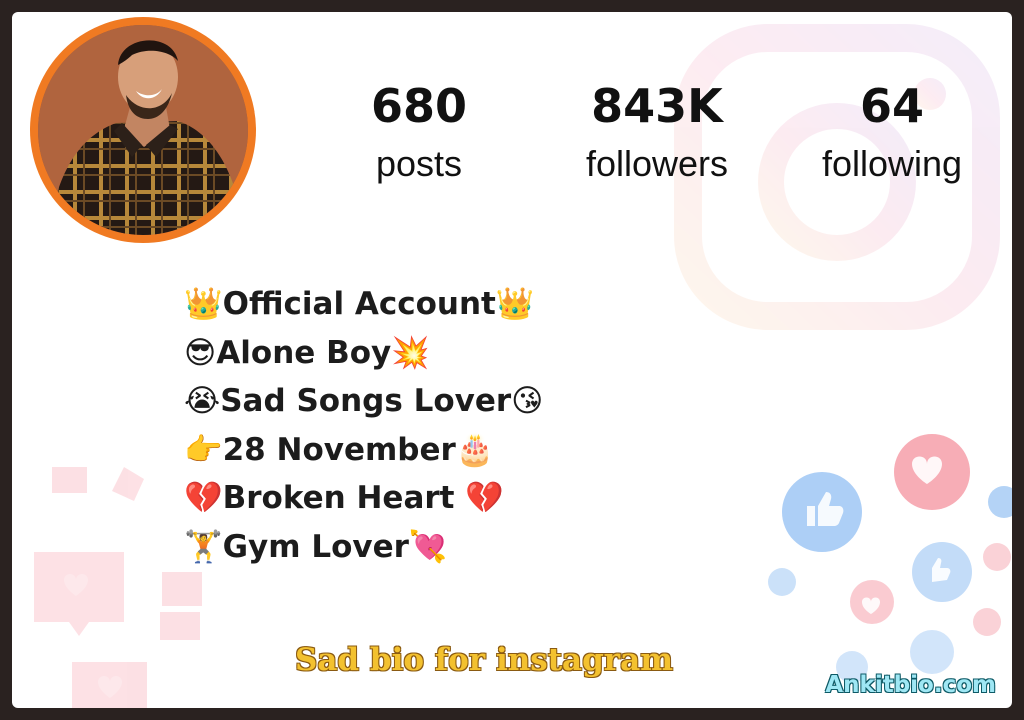  I want to click on followers-label: followers, so click(657, 163).